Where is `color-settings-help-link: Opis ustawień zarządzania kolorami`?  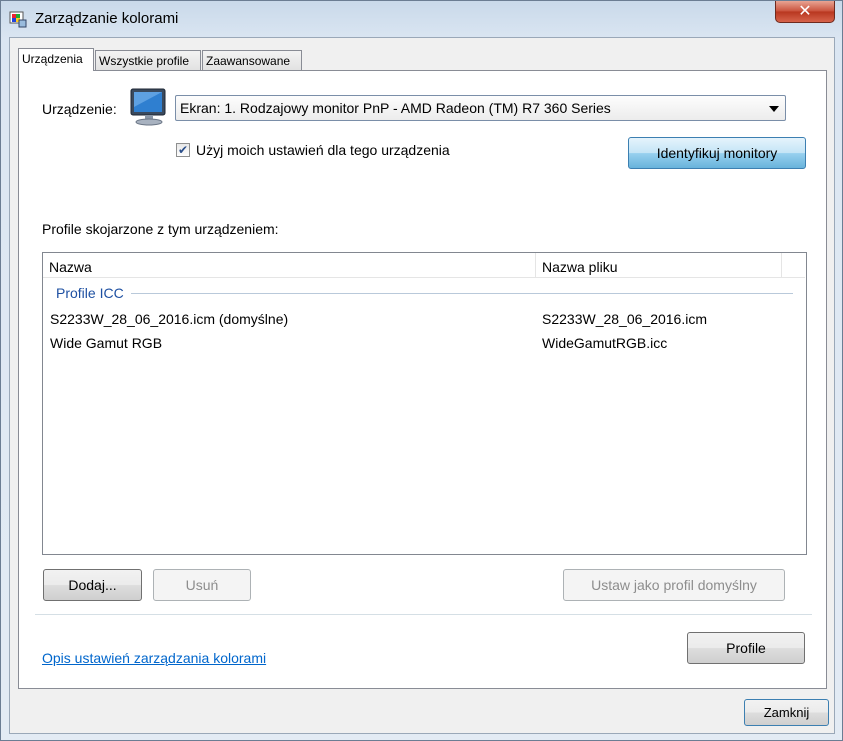 color-settings-help-link: Opis ustawień zarządzania kolorami is located at coordinates (154, 658).